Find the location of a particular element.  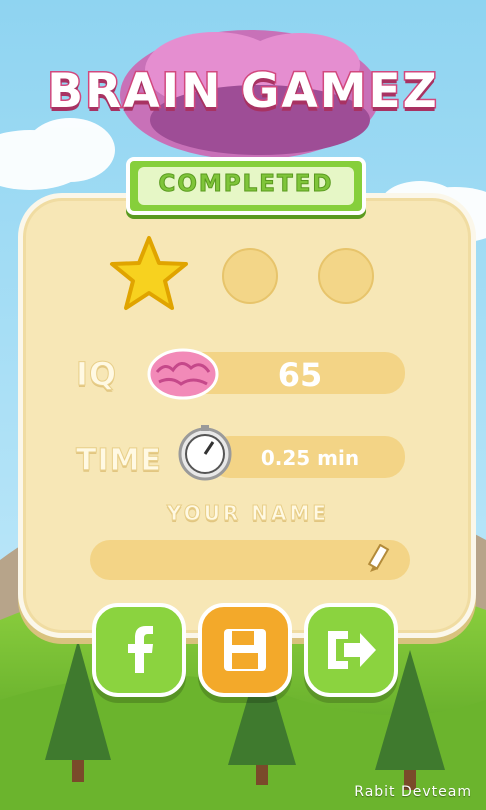

time-value: 0.25 min is located at coordinates (310, 458).